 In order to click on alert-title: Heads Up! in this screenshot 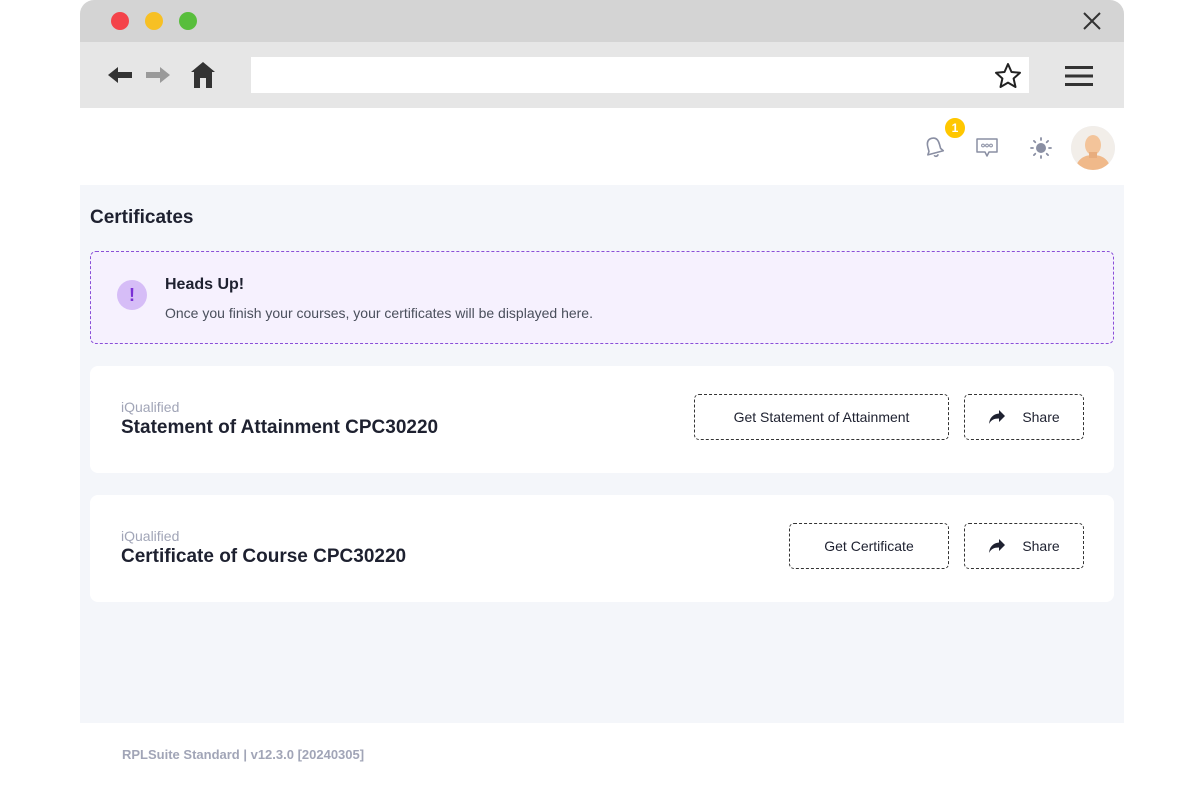, I will do `click(205, 284)`.